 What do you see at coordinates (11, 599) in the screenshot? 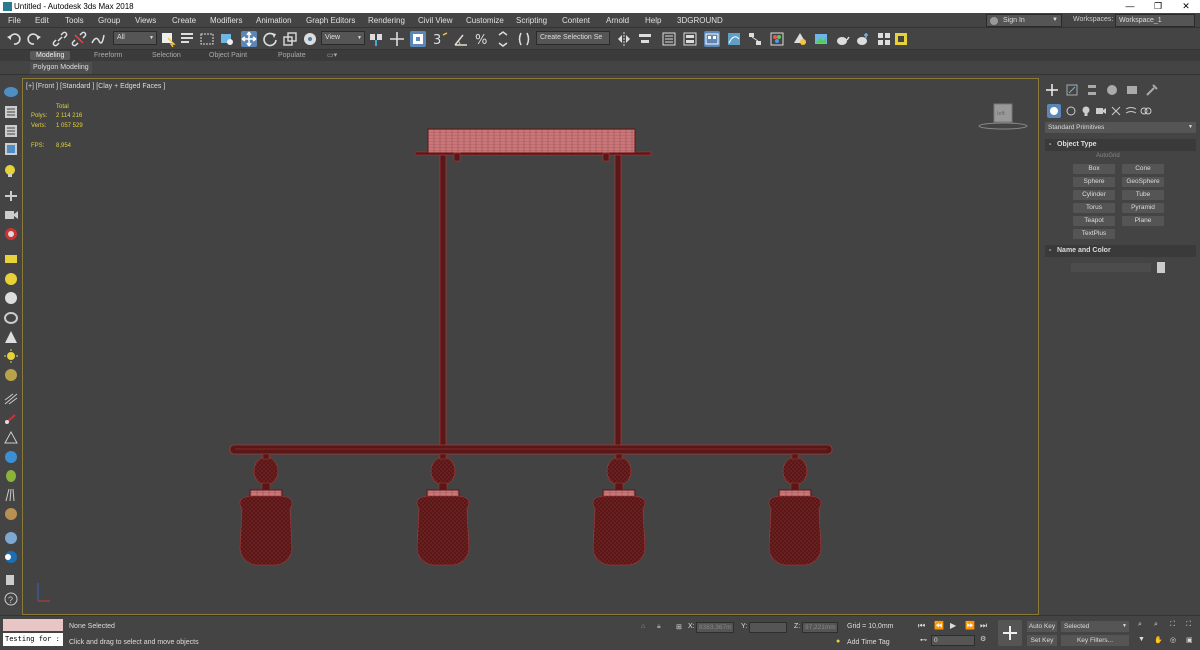
I see `help-icon: ?` at bounding box center [11, 599].